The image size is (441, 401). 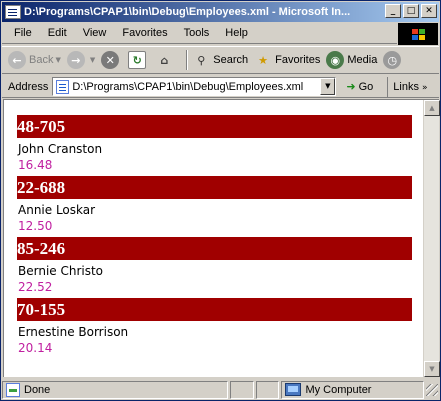 What do you see at coordinates (35, 165) in the screenshot?
I see `employee-rate: 16.48` at bounding box center [35, 165].